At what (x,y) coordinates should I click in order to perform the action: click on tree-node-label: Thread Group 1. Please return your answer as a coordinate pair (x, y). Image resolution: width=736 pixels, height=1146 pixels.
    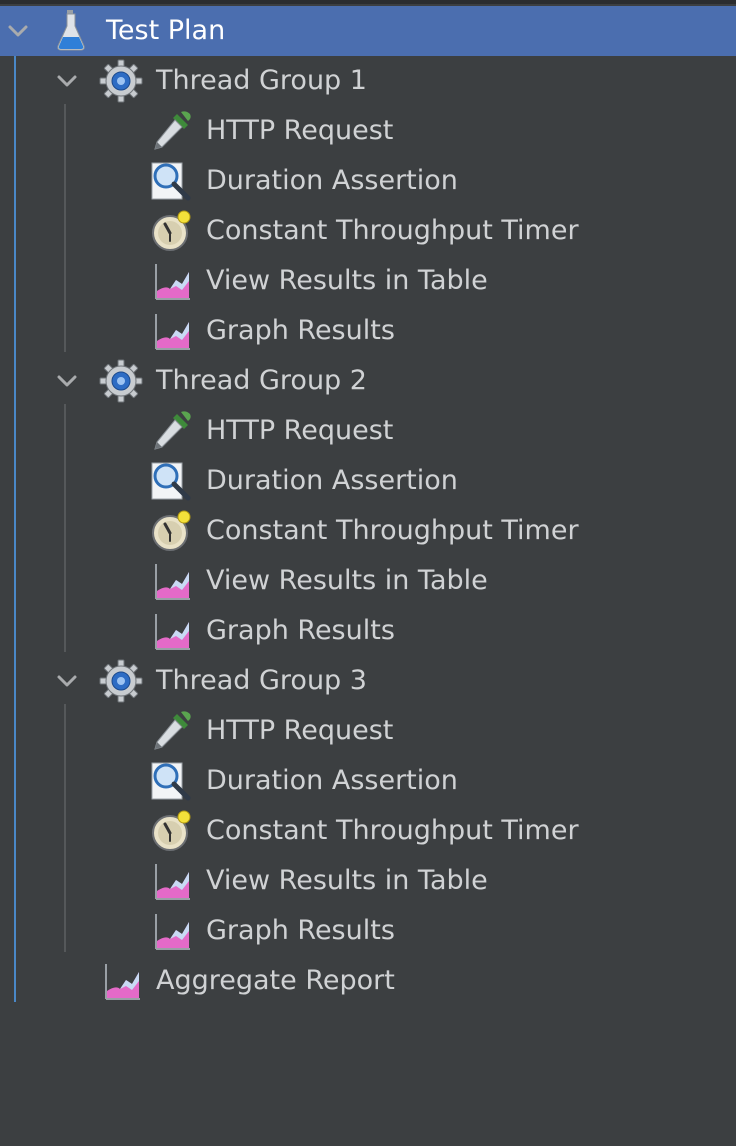
    Looking at the image, I should click on (261, 80).